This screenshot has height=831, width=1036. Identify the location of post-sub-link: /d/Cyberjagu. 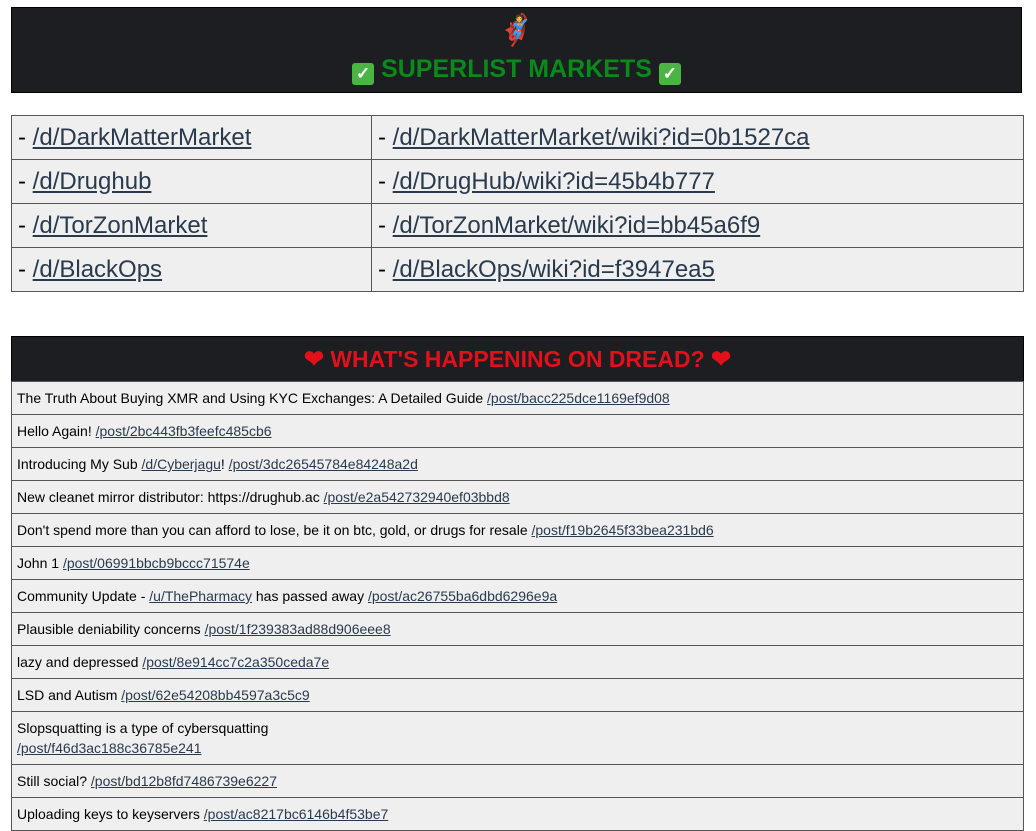
(181, 464).